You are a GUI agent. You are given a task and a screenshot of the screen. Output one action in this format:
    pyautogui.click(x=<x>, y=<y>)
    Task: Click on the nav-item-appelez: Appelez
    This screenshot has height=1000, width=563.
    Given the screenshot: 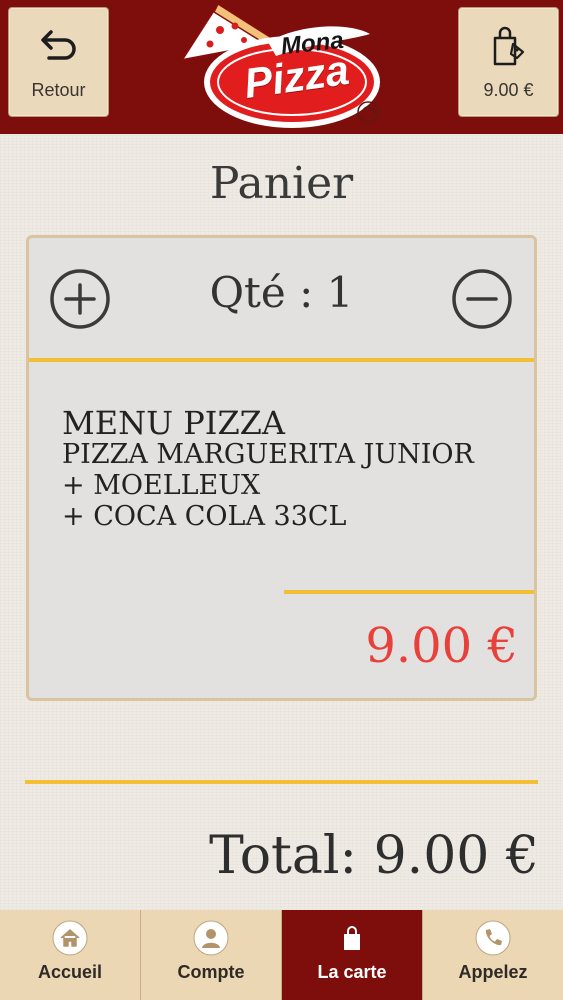 What is the action you would take?
    pyautogui.click(x=493, y=955)
    